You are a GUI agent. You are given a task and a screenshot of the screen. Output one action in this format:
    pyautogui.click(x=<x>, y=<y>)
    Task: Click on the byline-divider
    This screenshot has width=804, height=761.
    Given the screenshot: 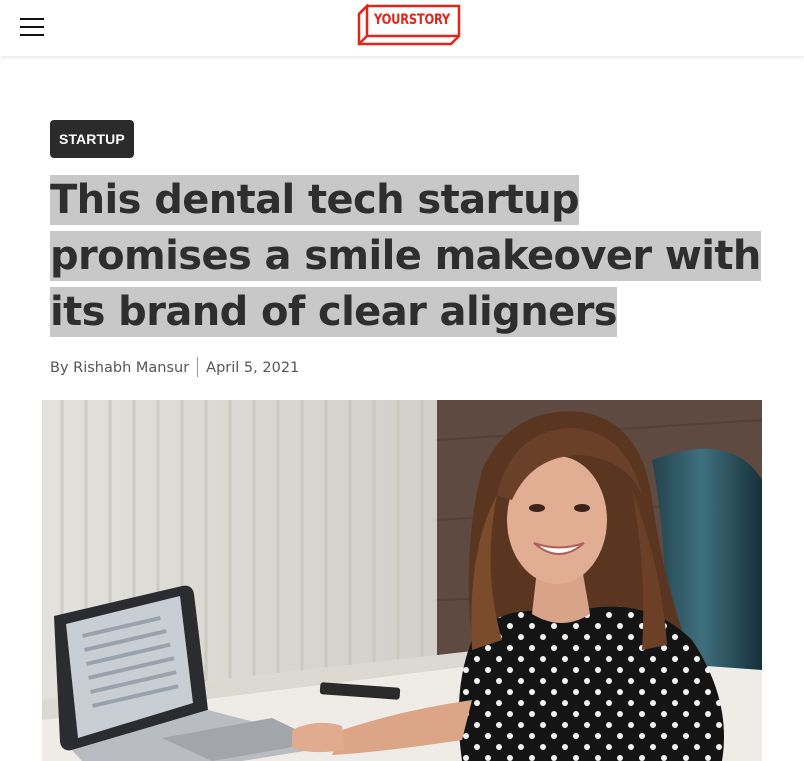 What is the action you would take?
    pyautogui.click(x=198, y=367)
    